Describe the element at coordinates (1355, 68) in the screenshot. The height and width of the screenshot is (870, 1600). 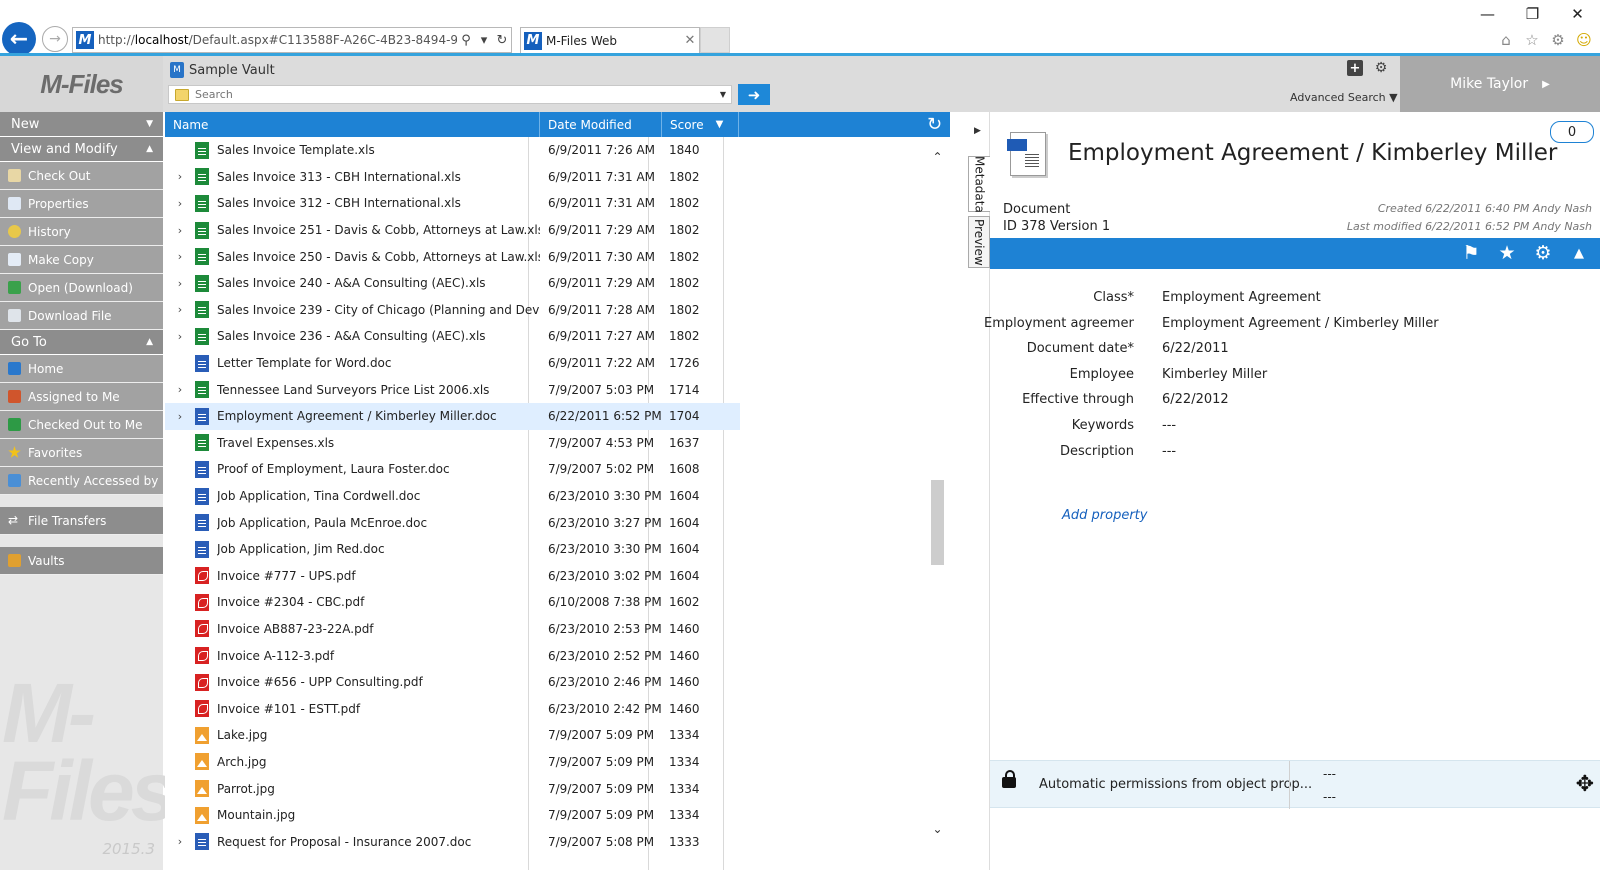
I see `add-icon: +` at that location.